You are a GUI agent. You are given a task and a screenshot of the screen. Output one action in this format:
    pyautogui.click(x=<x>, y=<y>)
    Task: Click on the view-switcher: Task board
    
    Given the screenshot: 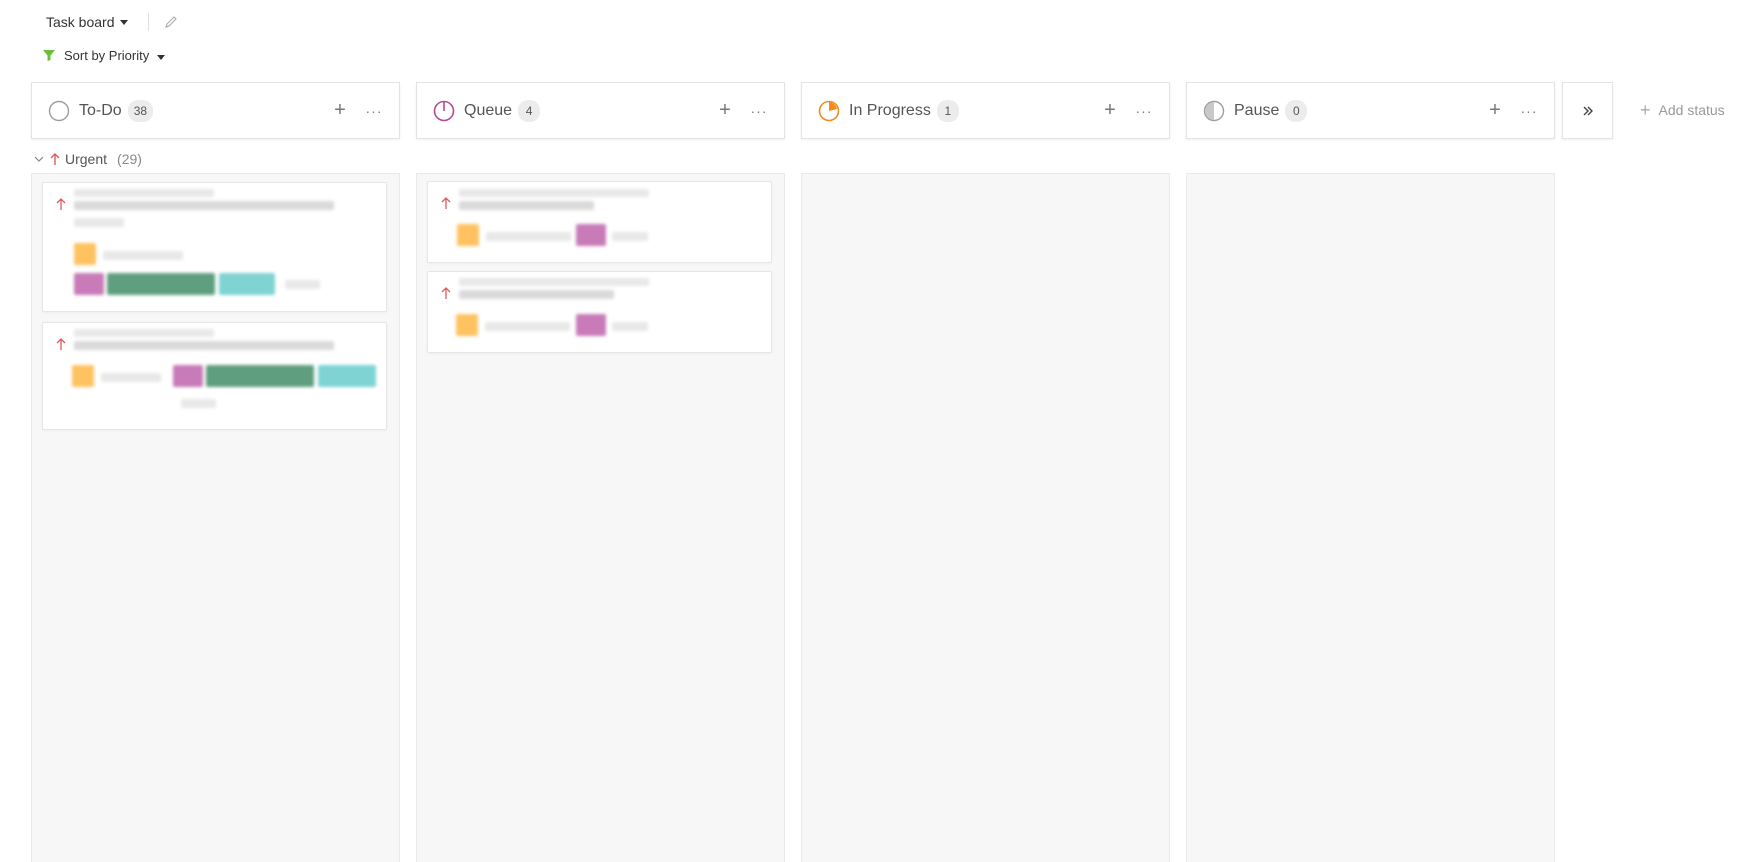 What is the action you would take?
    pyautogui.click(x=87, y=22)
    